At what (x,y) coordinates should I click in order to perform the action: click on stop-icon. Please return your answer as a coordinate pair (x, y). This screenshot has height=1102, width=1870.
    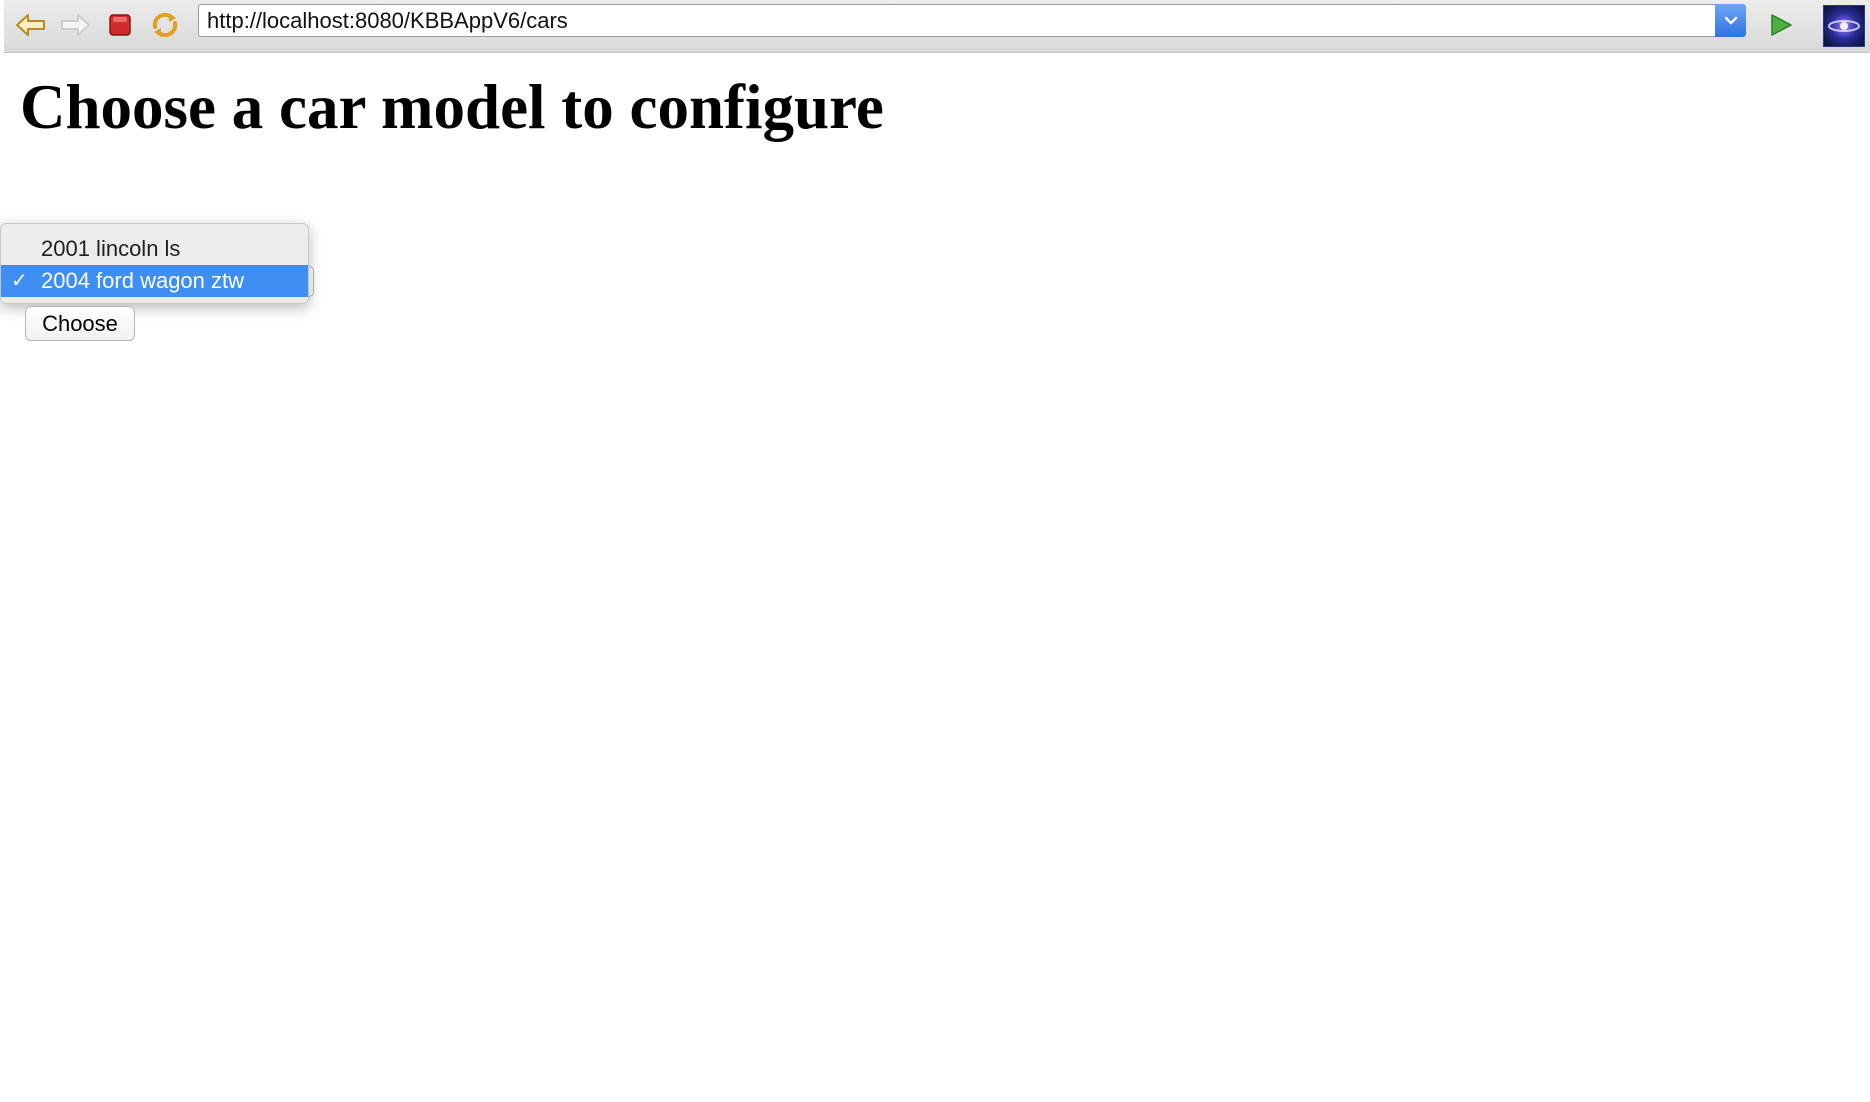
    Looking at the image, I should click on (120, 25).